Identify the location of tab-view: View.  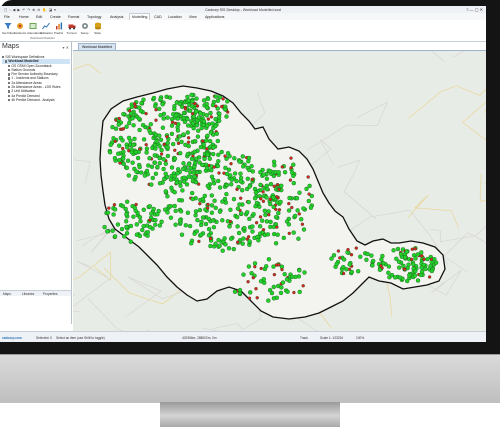
(193, 17).